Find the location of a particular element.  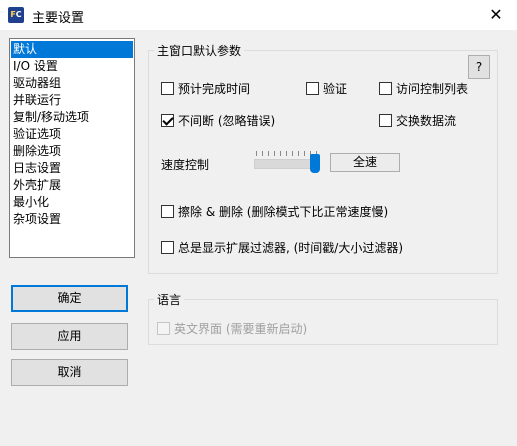

verify-label: 验证 is located at coordinates (335, 88).